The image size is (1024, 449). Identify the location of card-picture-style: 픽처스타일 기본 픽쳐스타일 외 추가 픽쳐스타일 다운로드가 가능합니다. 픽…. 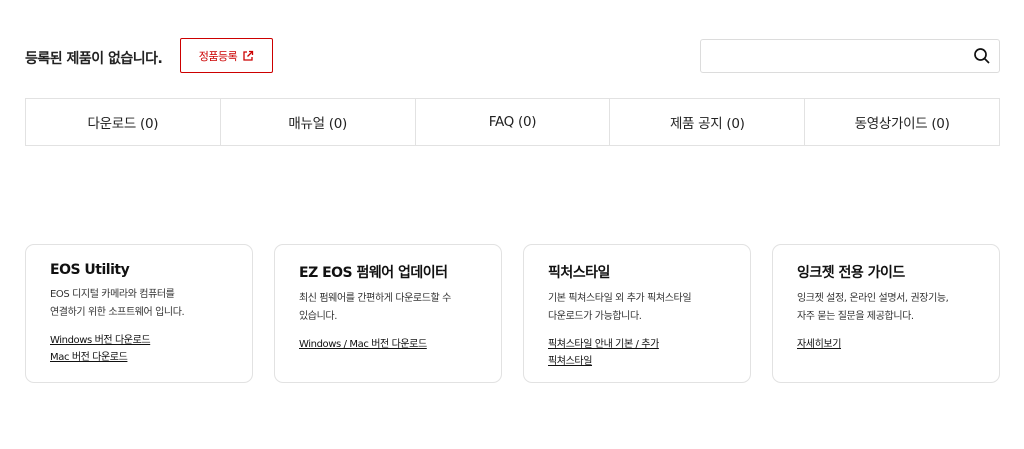
(637, 313).